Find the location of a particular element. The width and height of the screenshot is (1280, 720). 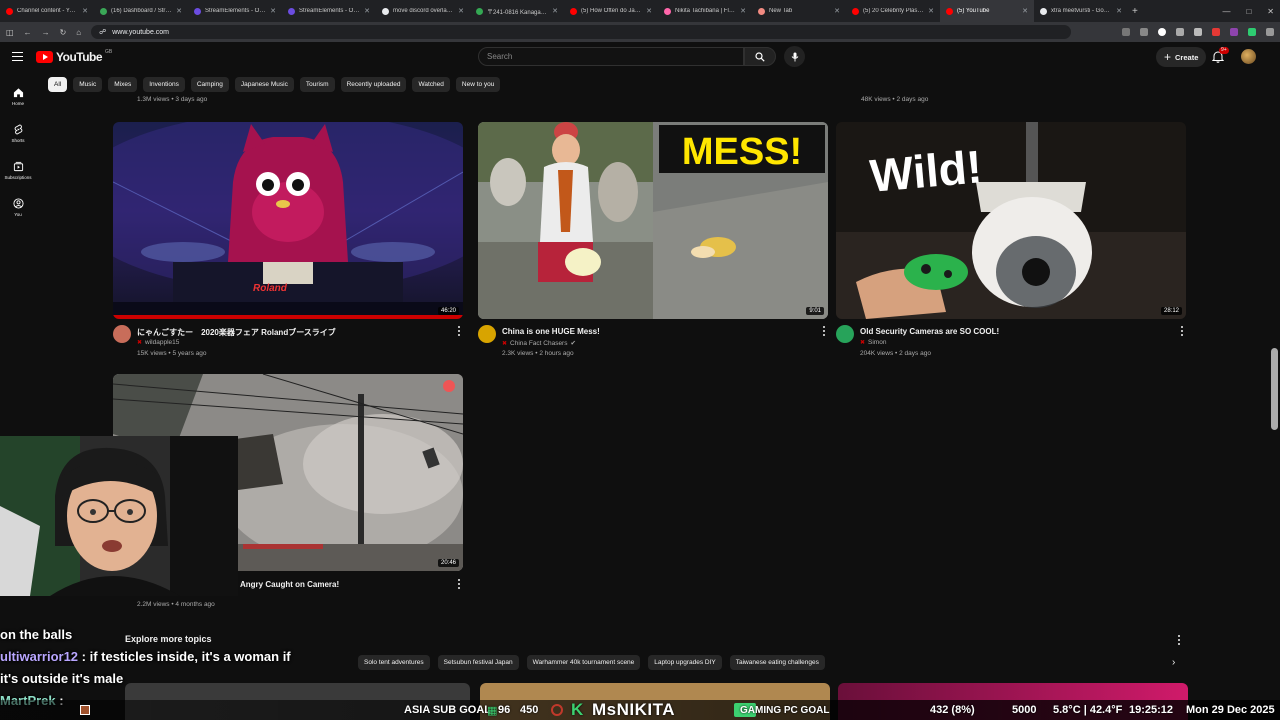

video-thumbnail: Wild! 28:12 is located at coordinates (1011, 220).